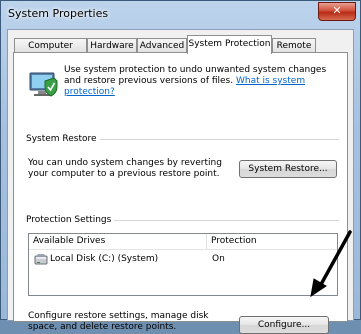 This screenshot has height=334, width=361. I want to click on tab-remote: Remote, so click(294, 45).